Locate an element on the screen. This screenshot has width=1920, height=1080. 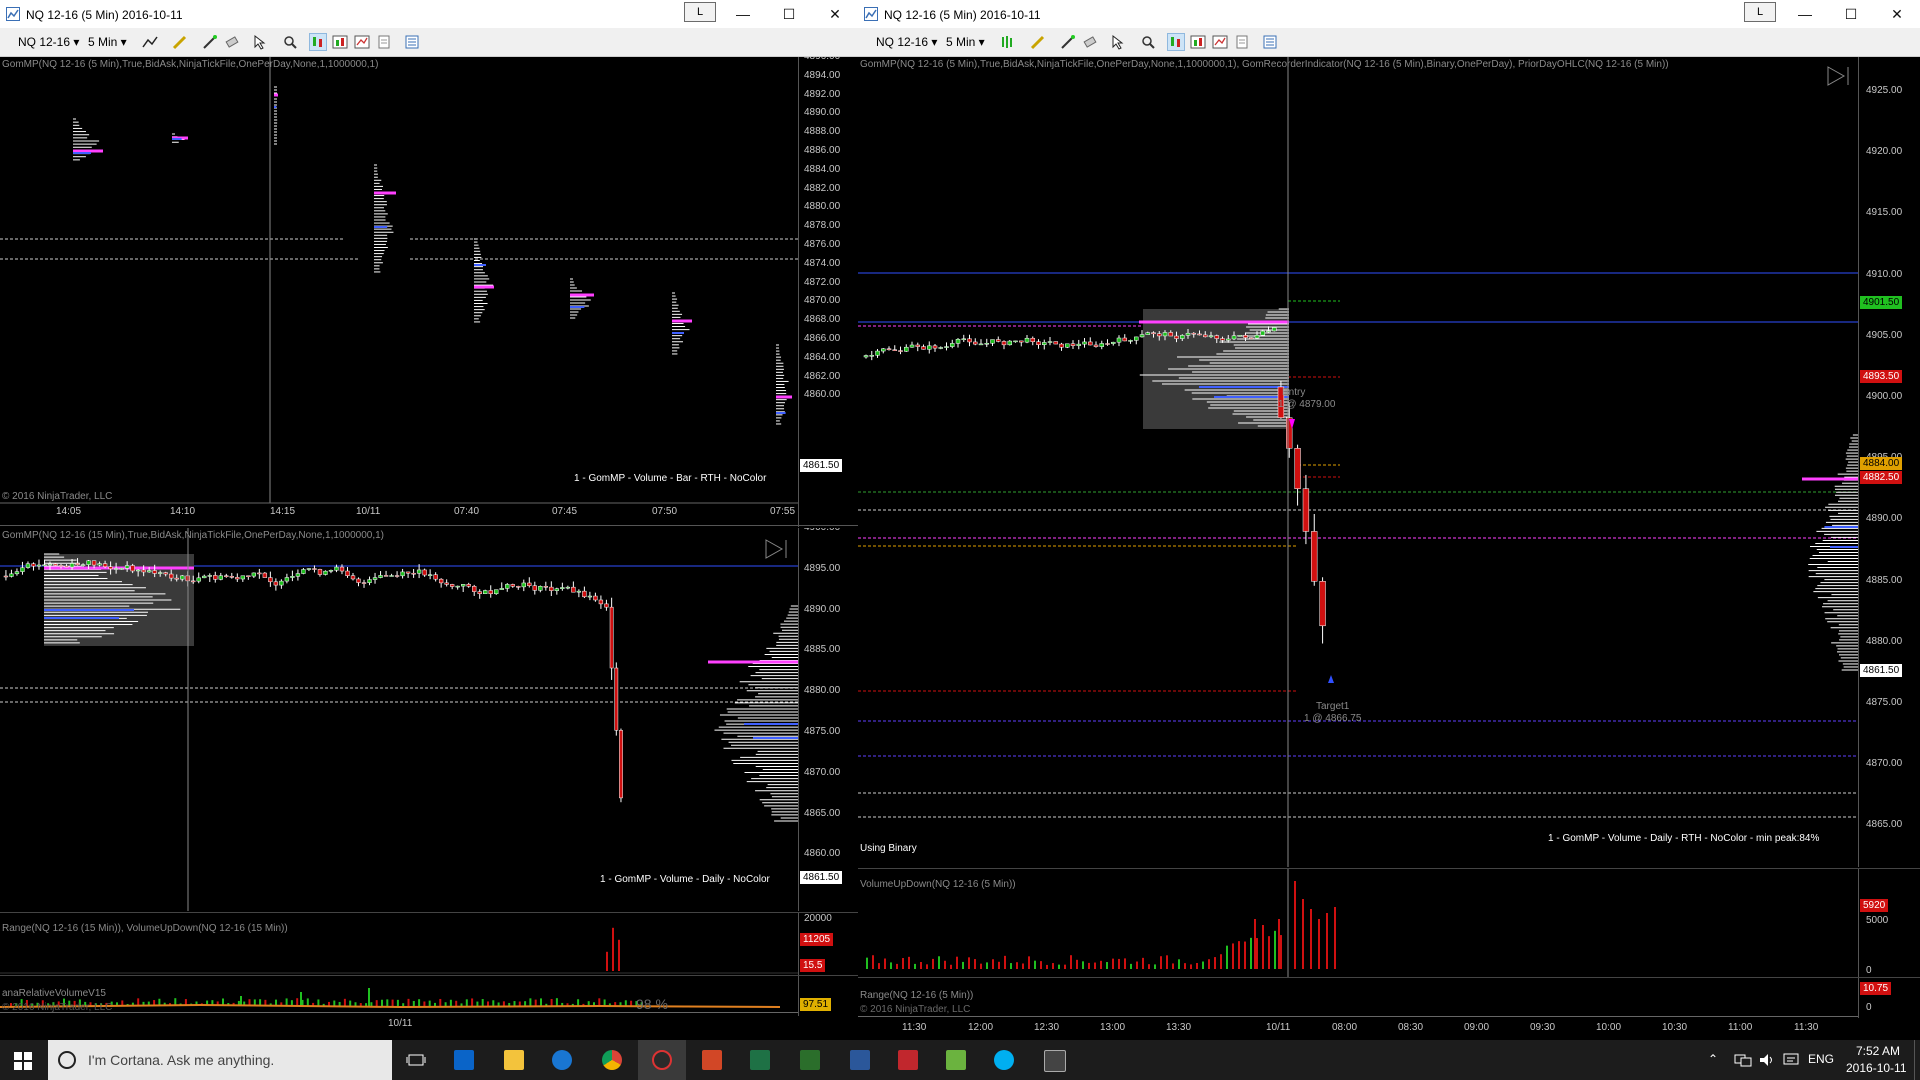
notification-icon is located at coordinates (1791, 1060).